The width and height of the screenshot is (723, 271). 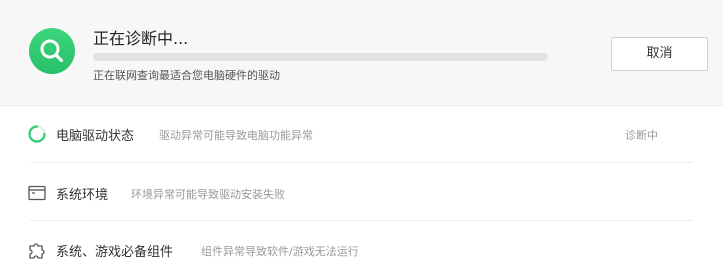 What do you see at coordinates (280, 251) in the screenshot?
I see `check-item-description: 组件异常导致软件/游戏无法运行` at bounding box center [280, 251].